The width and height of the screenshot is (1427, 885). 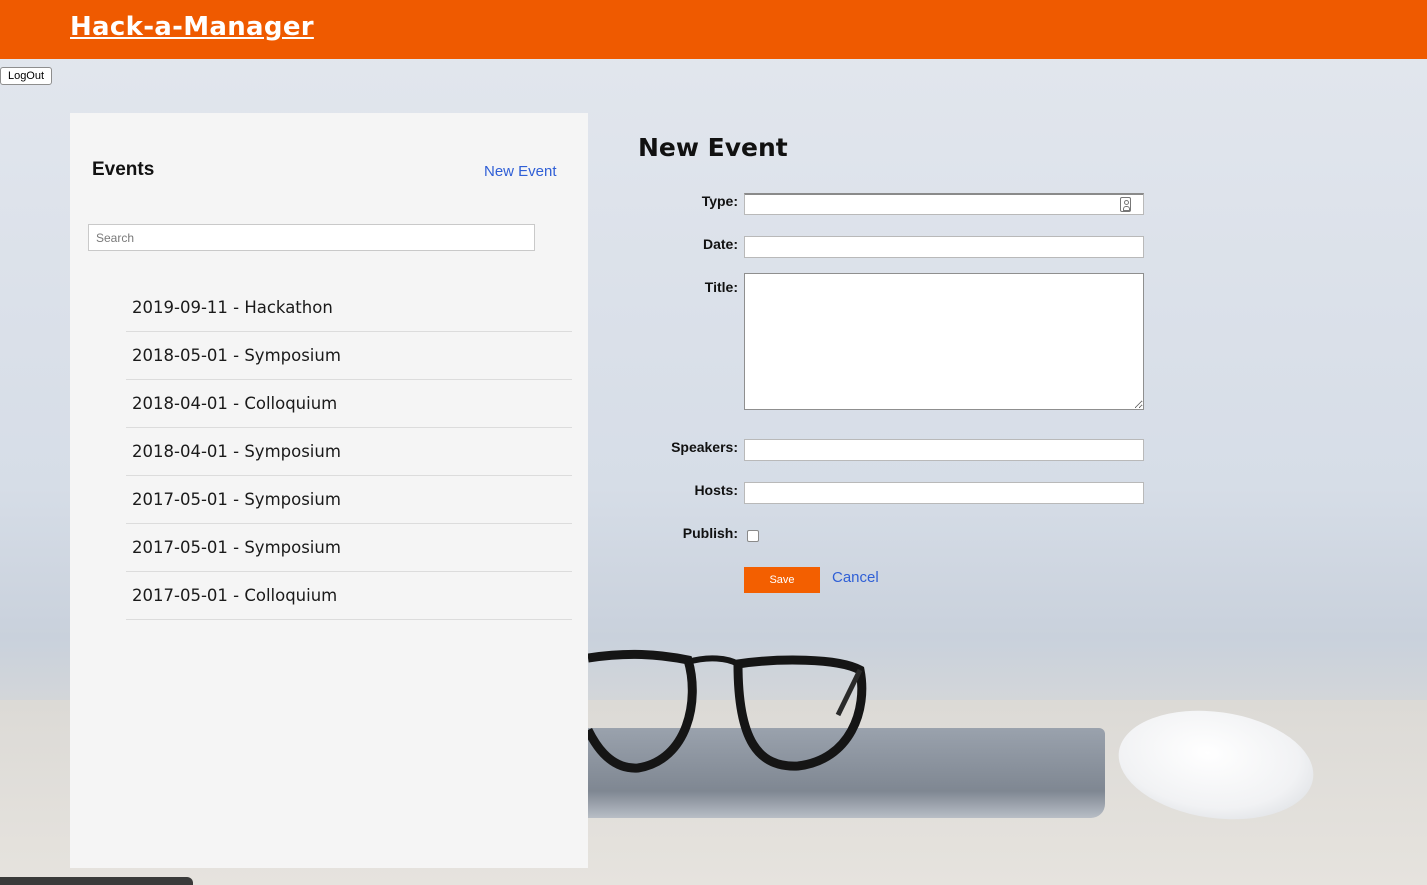 I want to click on new-event-link: New Event, so click(x=520, y=171).